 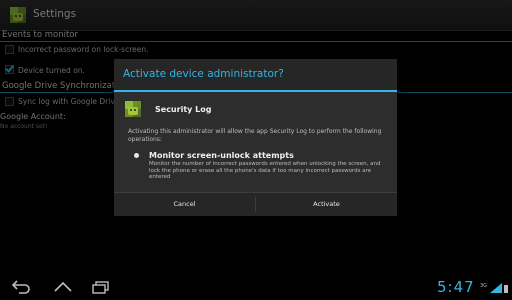 I want to click on activate-button: Activate, so click(x=326, y=204).